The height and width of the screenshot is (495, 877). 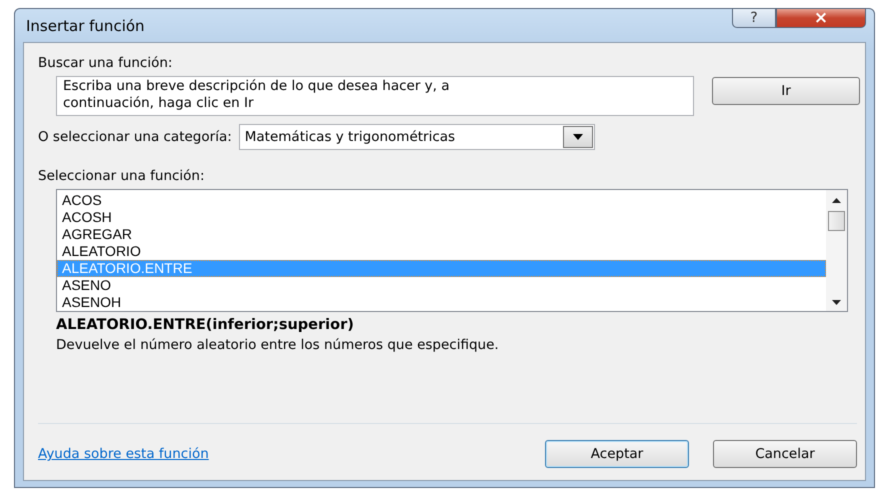 I want to click on category-label: O seleccionar una categoría:, so click(x=135, y=137).